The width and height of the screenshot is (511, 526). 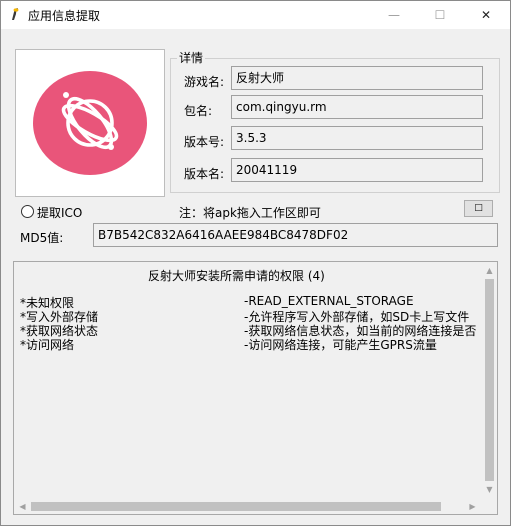 What do you see at coordinates (357, 170) in the screenshot?
I see `version-name-field: 20041119` at bounding box center [357, 170].